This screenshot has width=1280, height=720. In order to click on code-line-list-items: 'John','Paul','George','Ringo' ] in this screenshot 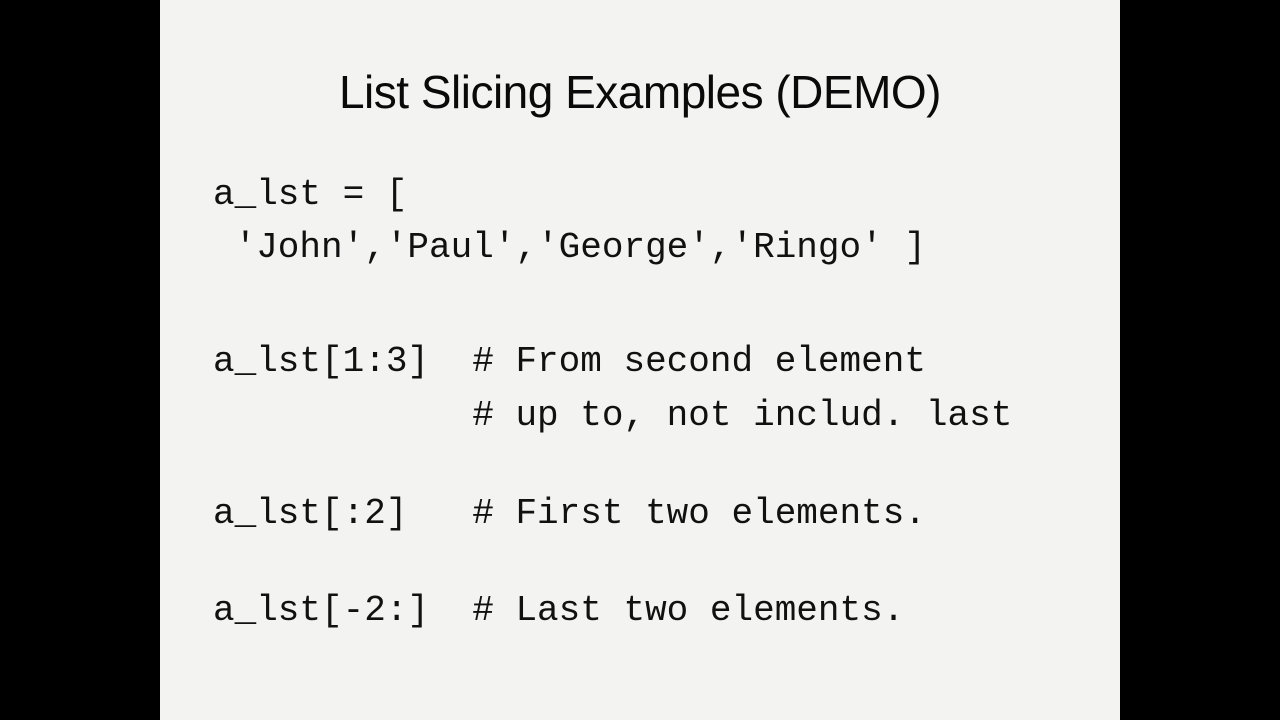, I will do `click(569, 247)`.